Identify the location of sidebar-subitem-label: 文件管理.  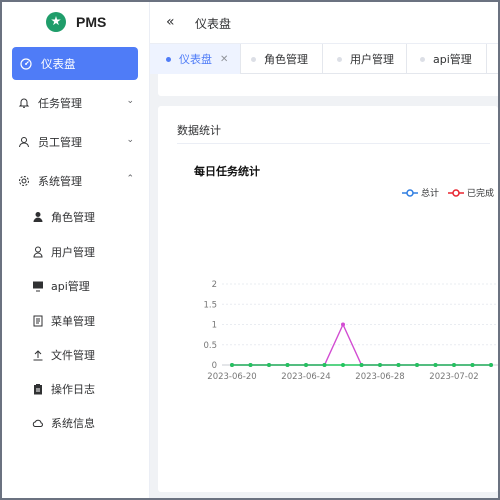
(73, 355).